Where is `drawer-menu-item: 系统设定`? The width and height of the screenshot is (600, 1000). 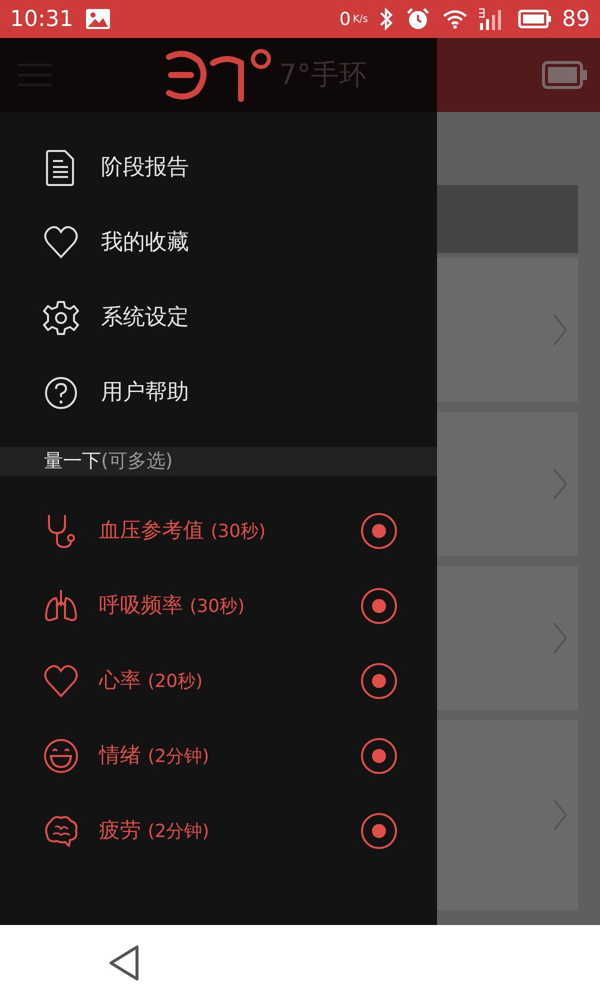 drawer-menu-item: 系统设定 is located at coordinates (218, 317).